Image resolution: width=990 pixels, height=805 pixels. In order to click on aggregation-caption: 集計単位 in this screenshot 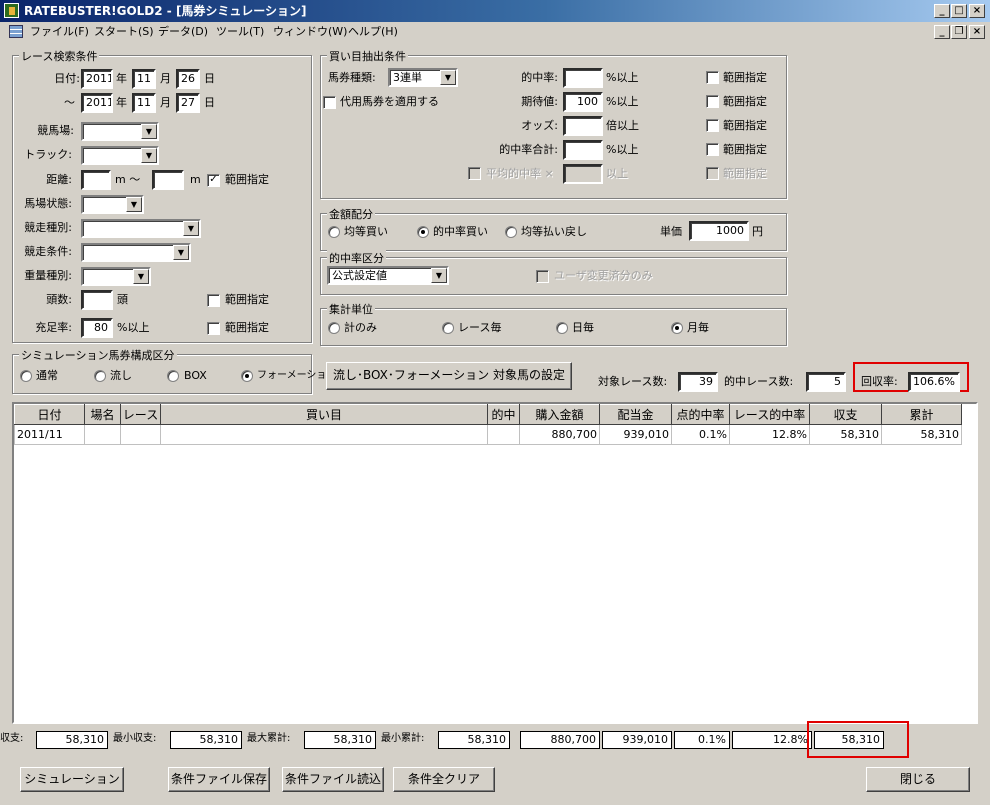, I will do `click(351, 309)`.